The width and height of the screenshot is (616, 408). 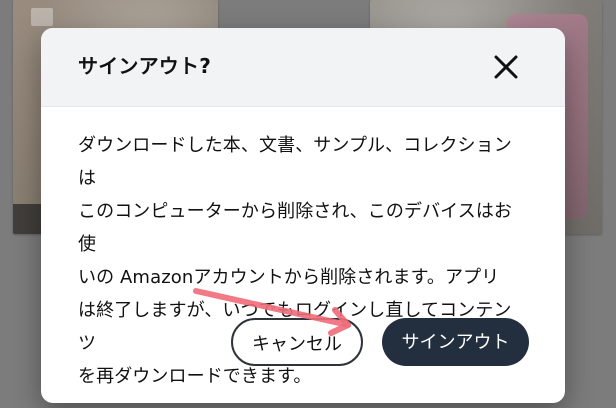 What do you see at coordinates (145, 66) in the screenshot?
I see `dialog-title: サインアウト?` at bounding box center [145, 66].